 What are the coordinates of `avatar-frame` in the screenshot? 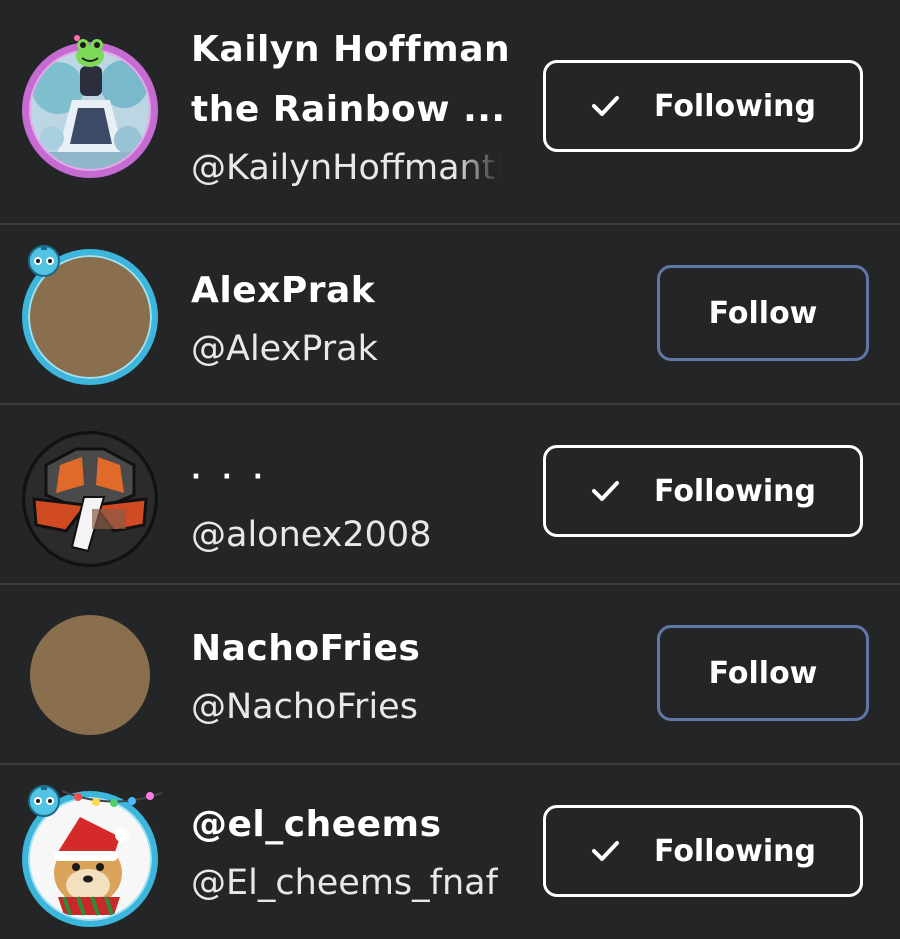 It's located at (90, 499).